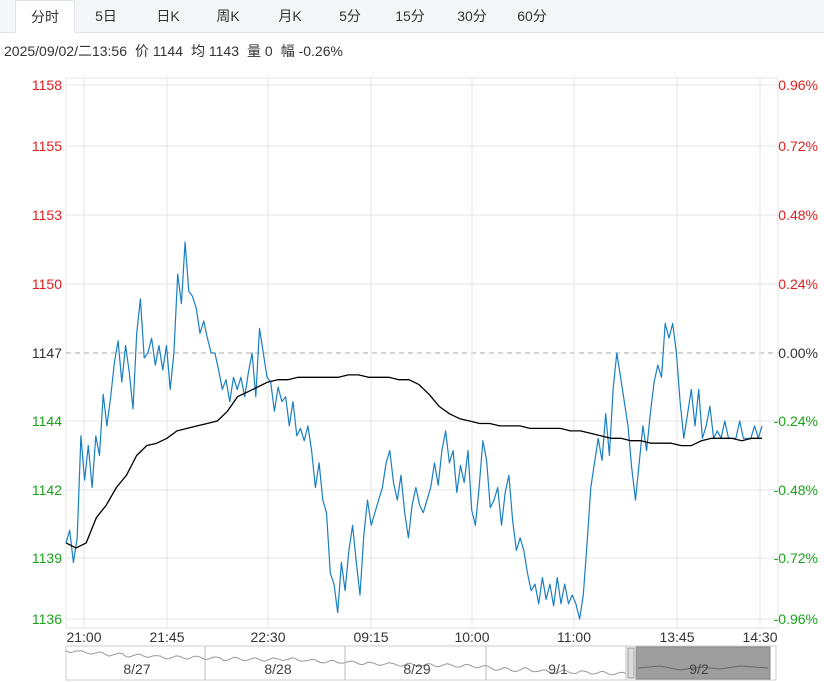 The image size is (824, 683). Describe the element at coordinates (574, 637) in the screenshot. I see `x-tick-label: 11:00` at that location.